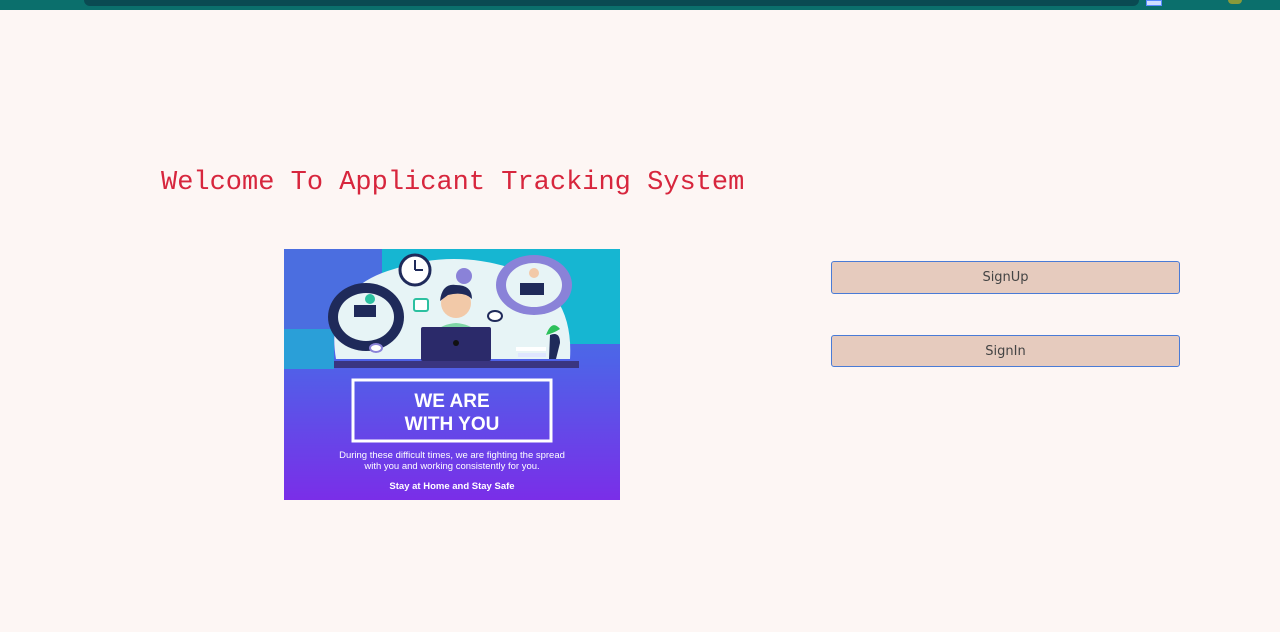  I want to click on page-title: Welcome To Applicant Tracking System, so click(453, 183).